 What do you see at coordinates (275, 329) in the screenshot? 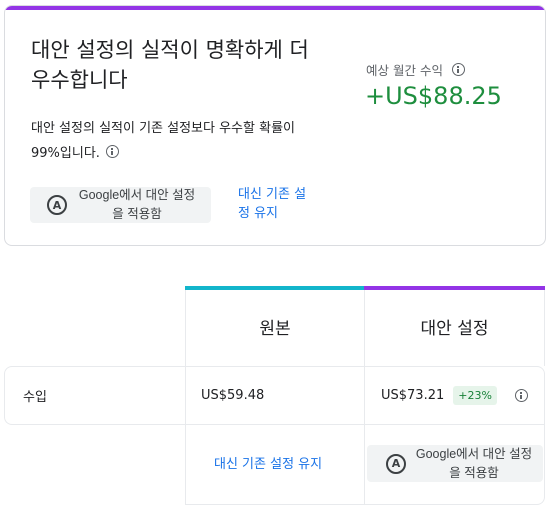
I see `column-header-original-label: 원본` at bounding box center [275, 329].